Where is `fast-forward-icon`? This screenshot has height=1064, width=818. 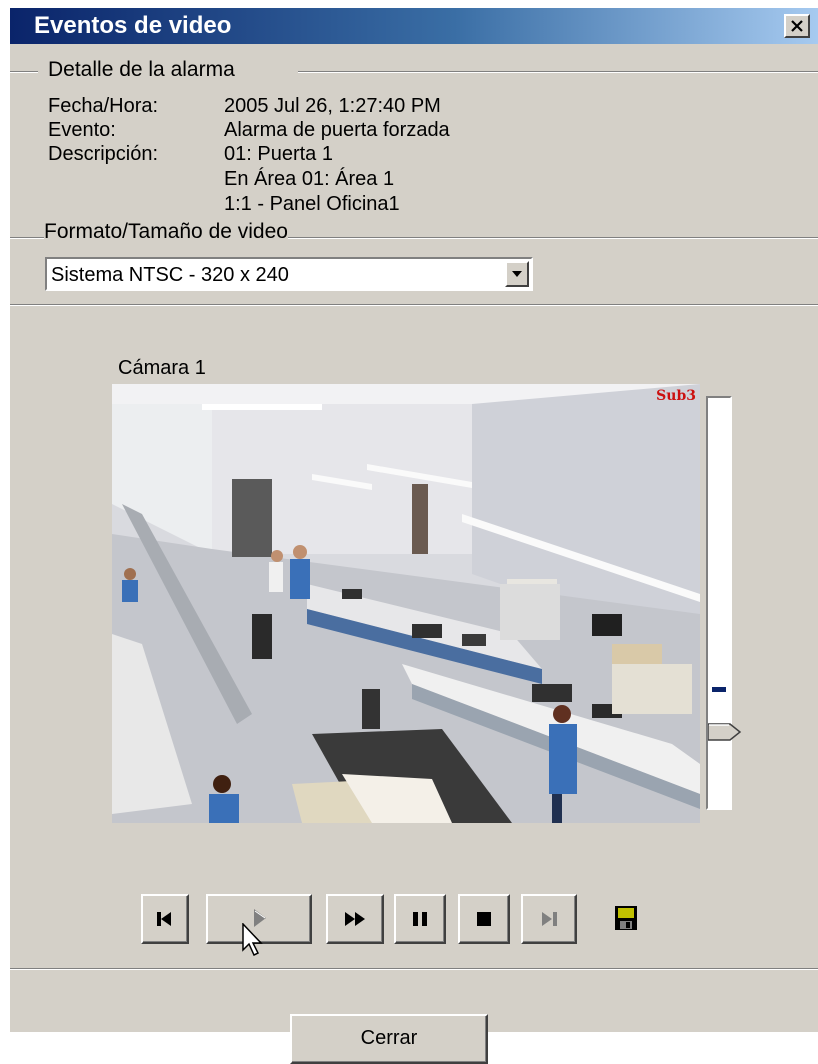
fast-forward-icon is located at coordinates (355, 919).